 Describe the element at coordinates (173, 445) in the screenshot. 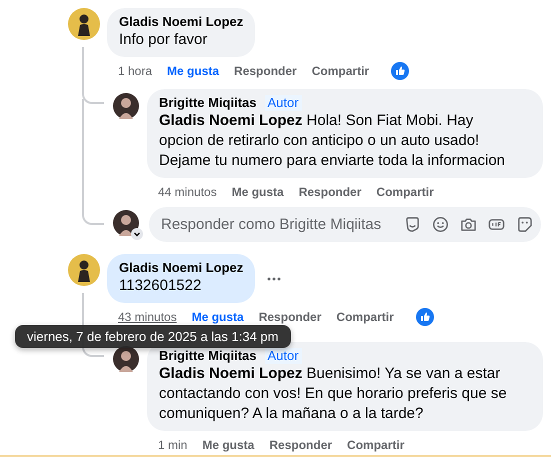

I see `timestamp-link: 1 min` at that location.